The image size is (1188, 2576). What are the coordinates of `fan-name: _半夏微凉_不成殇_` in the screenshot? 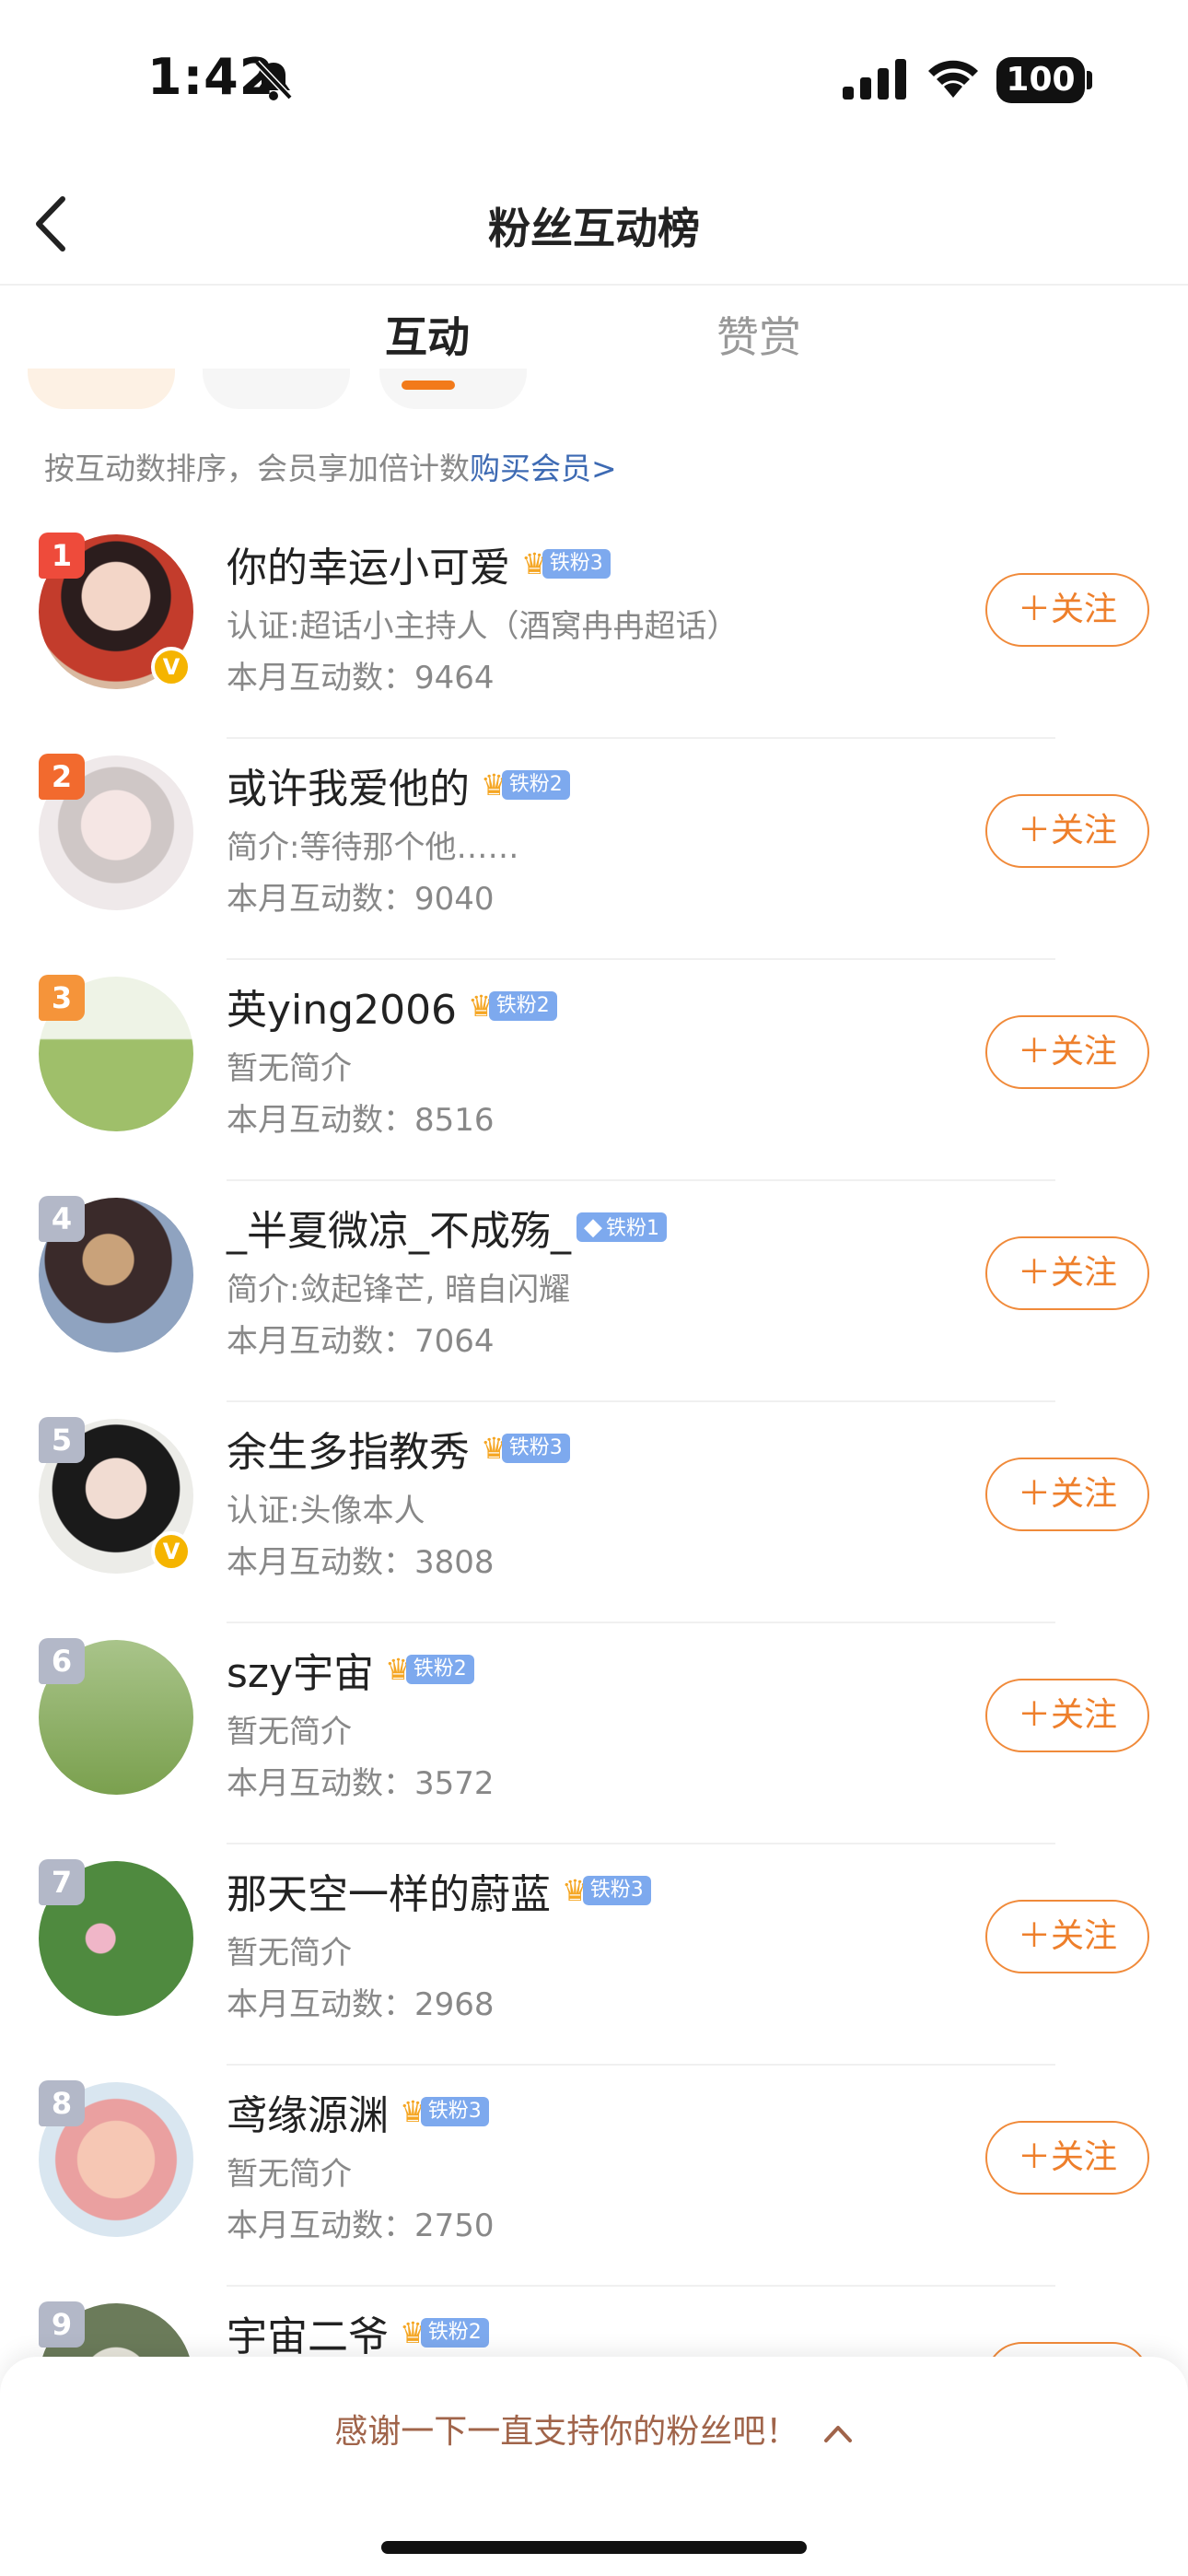 It's located at (399, 1227).